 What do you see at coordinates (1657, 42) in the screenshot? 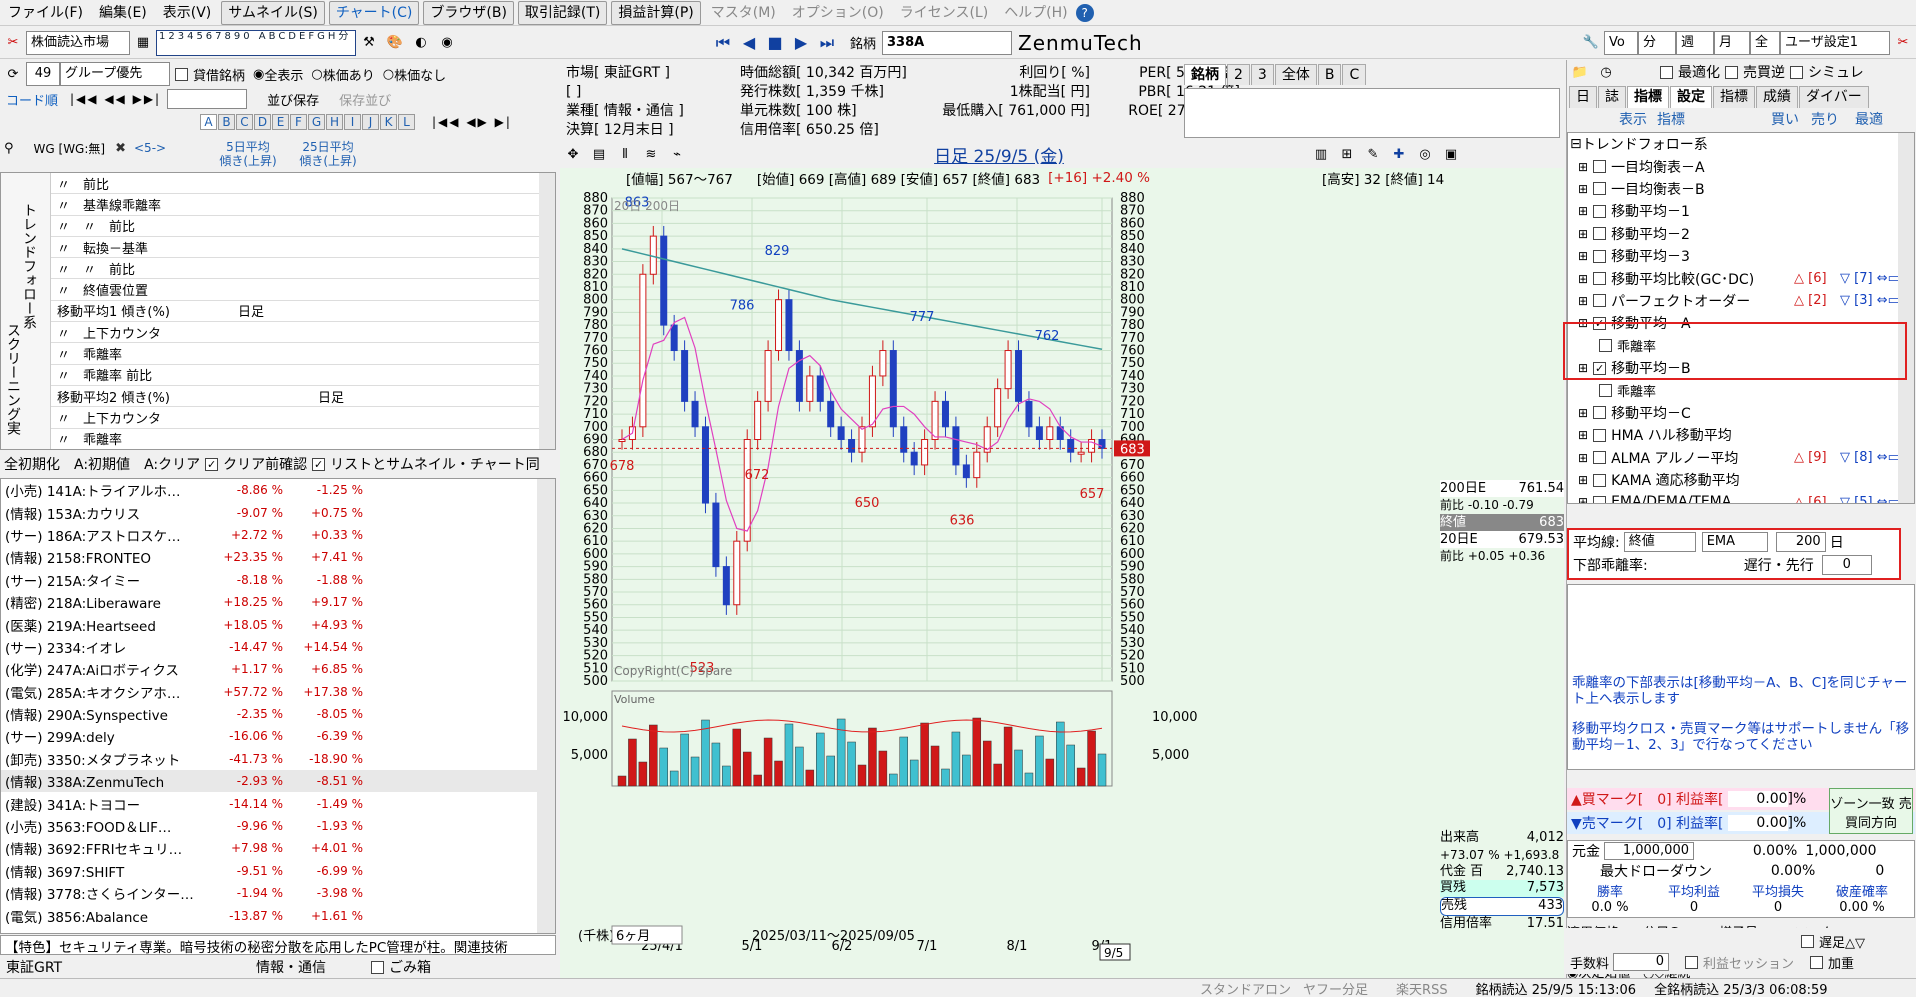
I see `minute-button: 分` at bounding box center [1657, 42].